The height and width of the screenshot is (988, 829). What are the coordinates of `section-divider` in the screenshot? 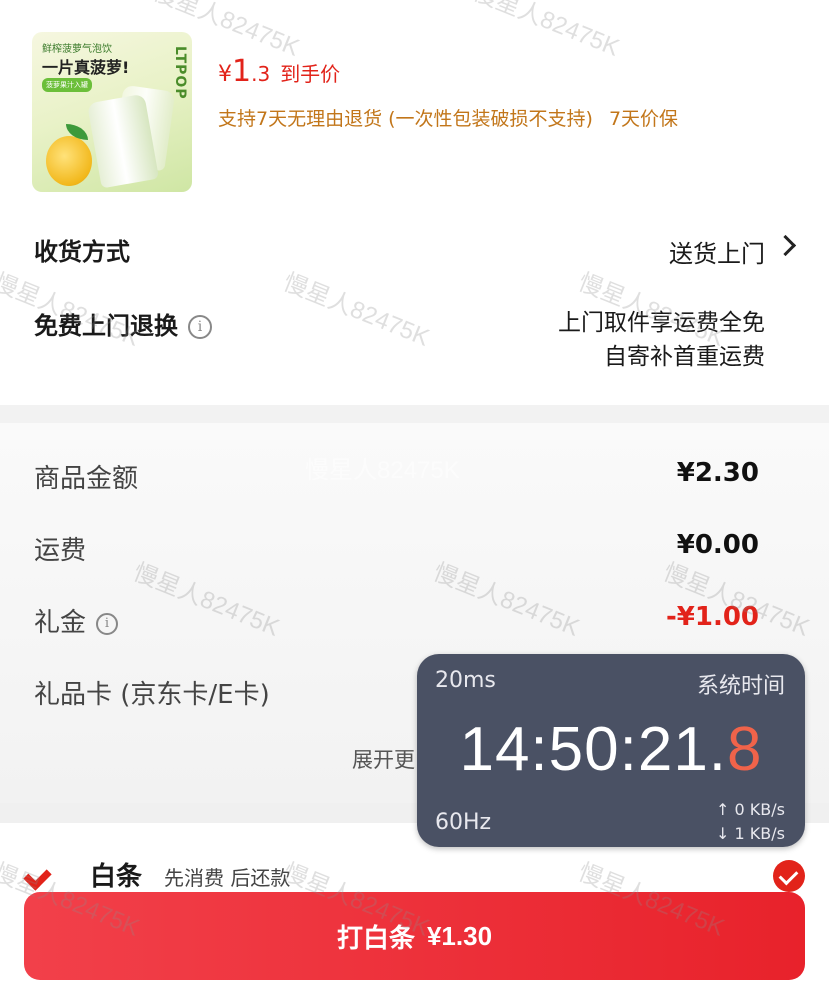 It's located at (414, 414).